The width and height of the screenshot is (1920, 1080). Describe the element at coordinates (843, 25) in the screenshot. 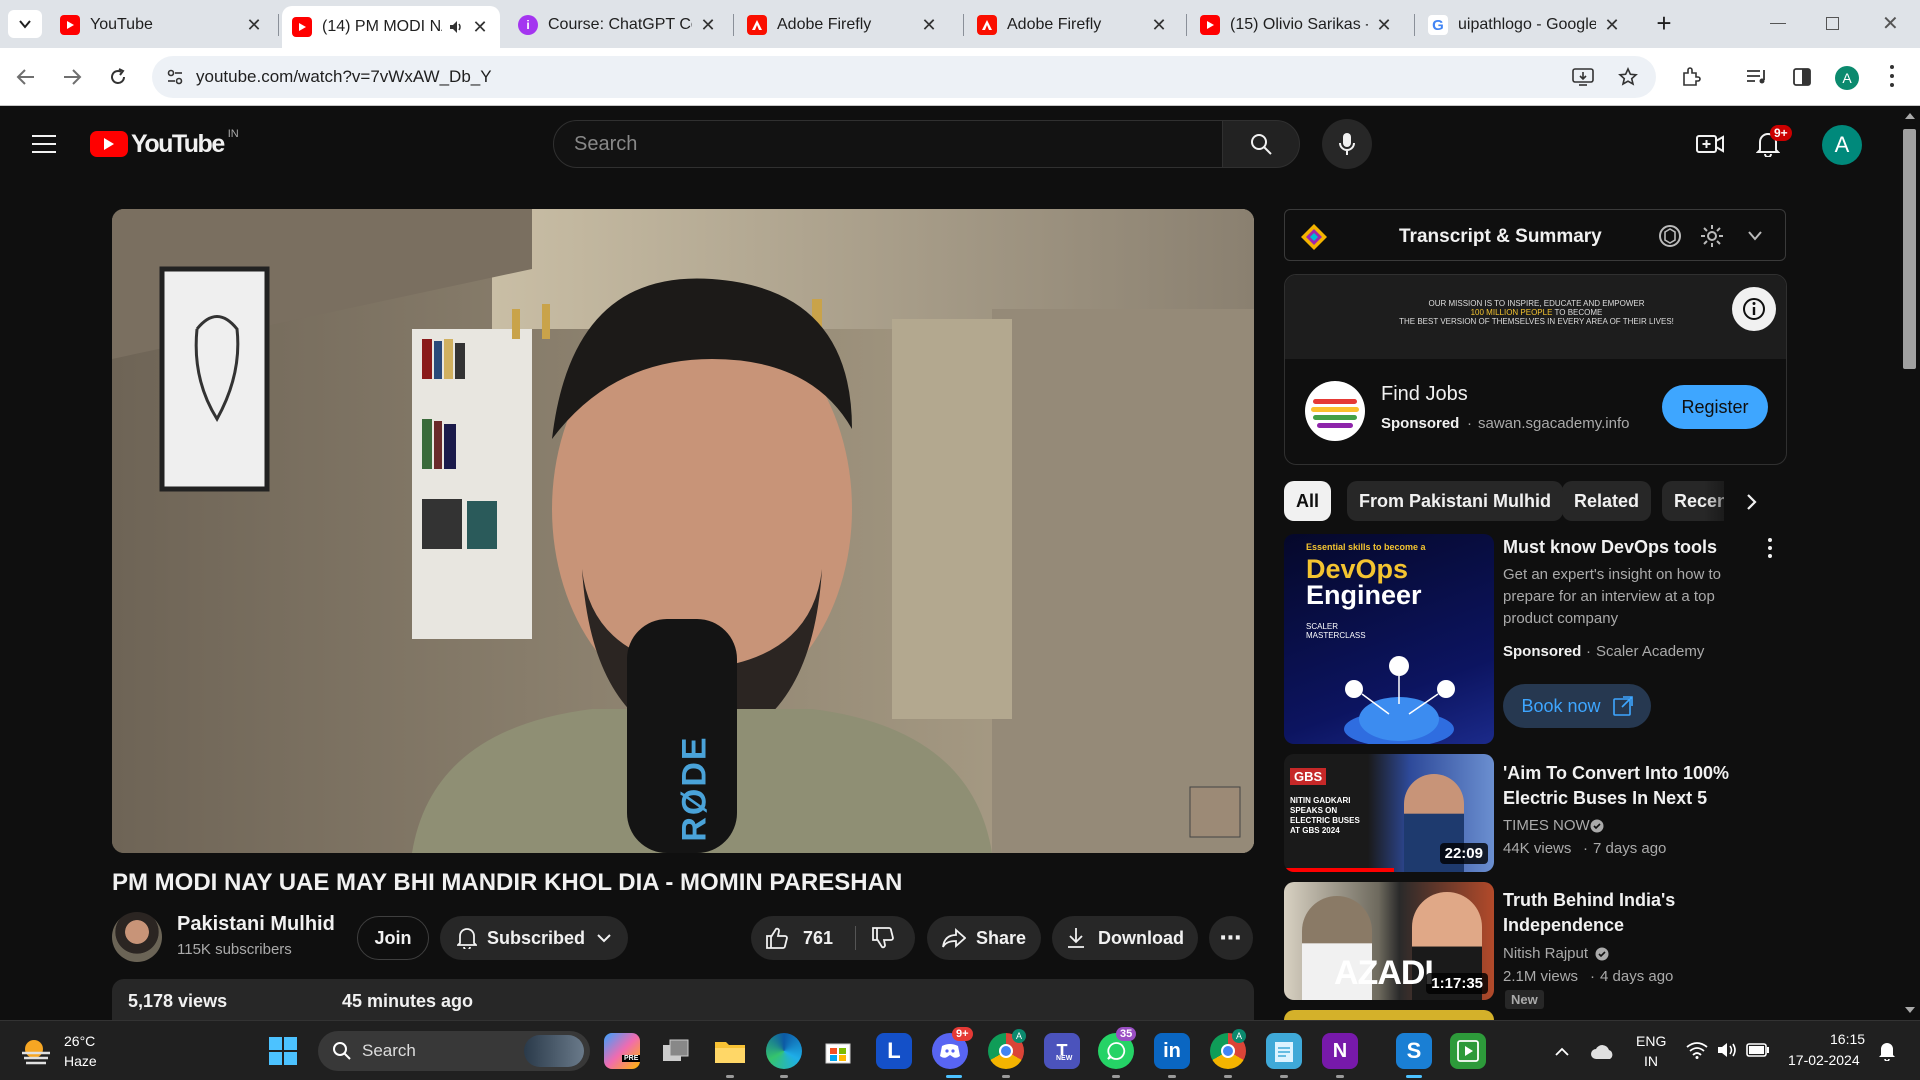

I see `tab-adobe-firefly-1: Adobe Firefly ✕` at that location.